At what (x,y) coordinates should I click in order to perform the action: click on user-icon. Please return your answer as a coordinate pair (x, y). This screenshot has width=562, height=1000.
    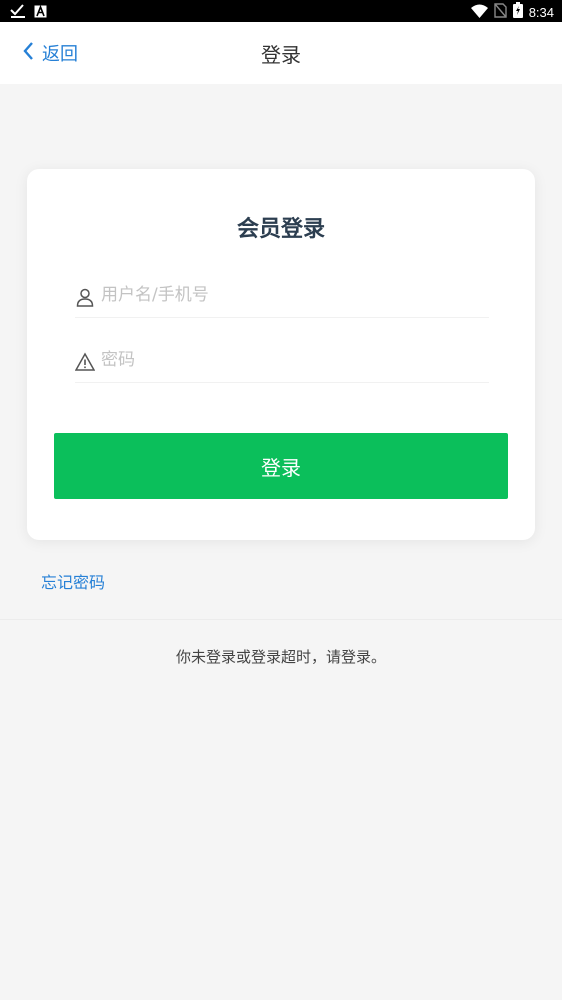
    Looking at the image, I should click on (85, 297).